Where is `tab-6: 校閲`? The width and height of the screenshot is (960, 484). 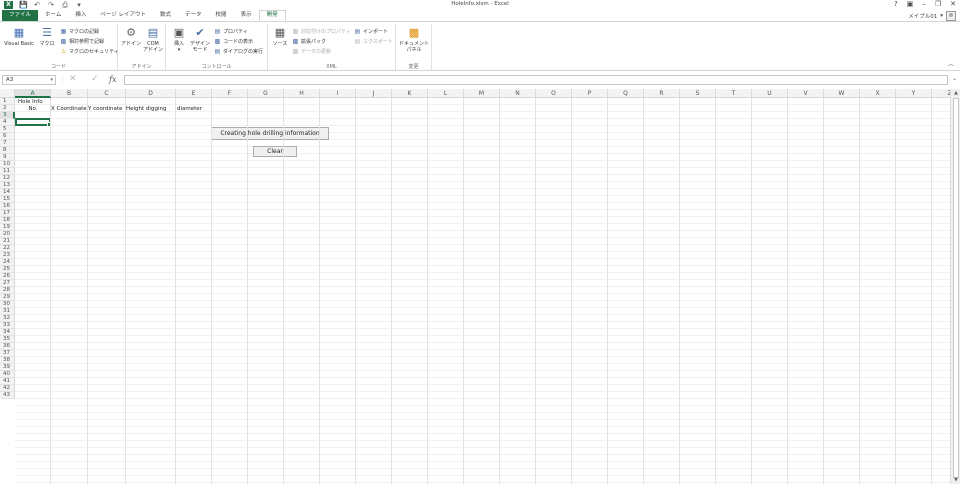 tab-6: 校閲 is located at coordinates (221, 15).